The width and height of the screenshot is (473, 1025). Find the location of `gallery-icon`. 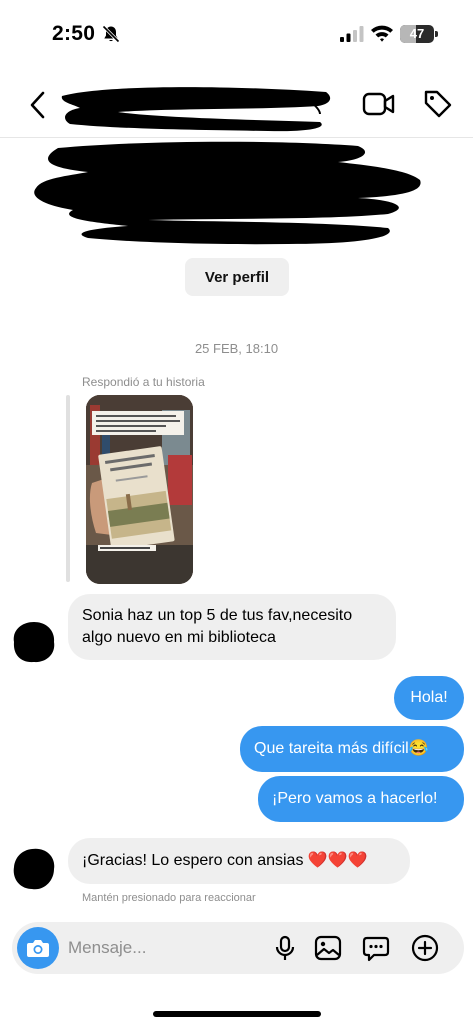

gallery-icon is located at coordinates (328, 948).